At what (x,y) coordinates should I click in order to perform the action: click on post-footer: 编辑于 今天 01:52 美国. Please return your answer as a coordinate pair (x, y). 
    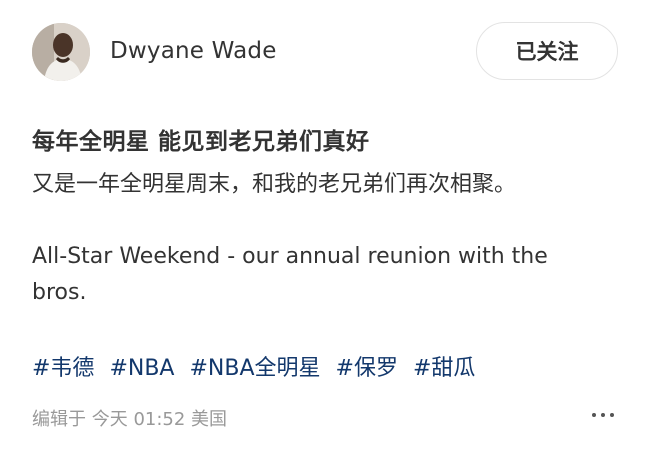
    Looking at the image, I should click on (323, 417).